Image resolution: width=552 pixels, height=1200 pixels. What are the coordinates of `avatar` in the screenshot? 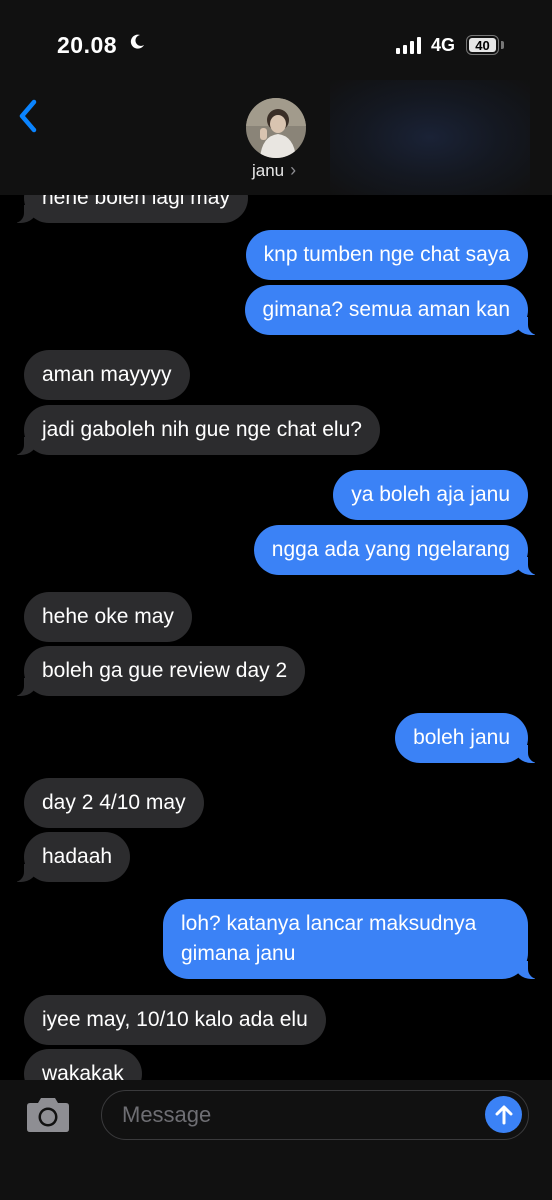 It's located at (276, 128).